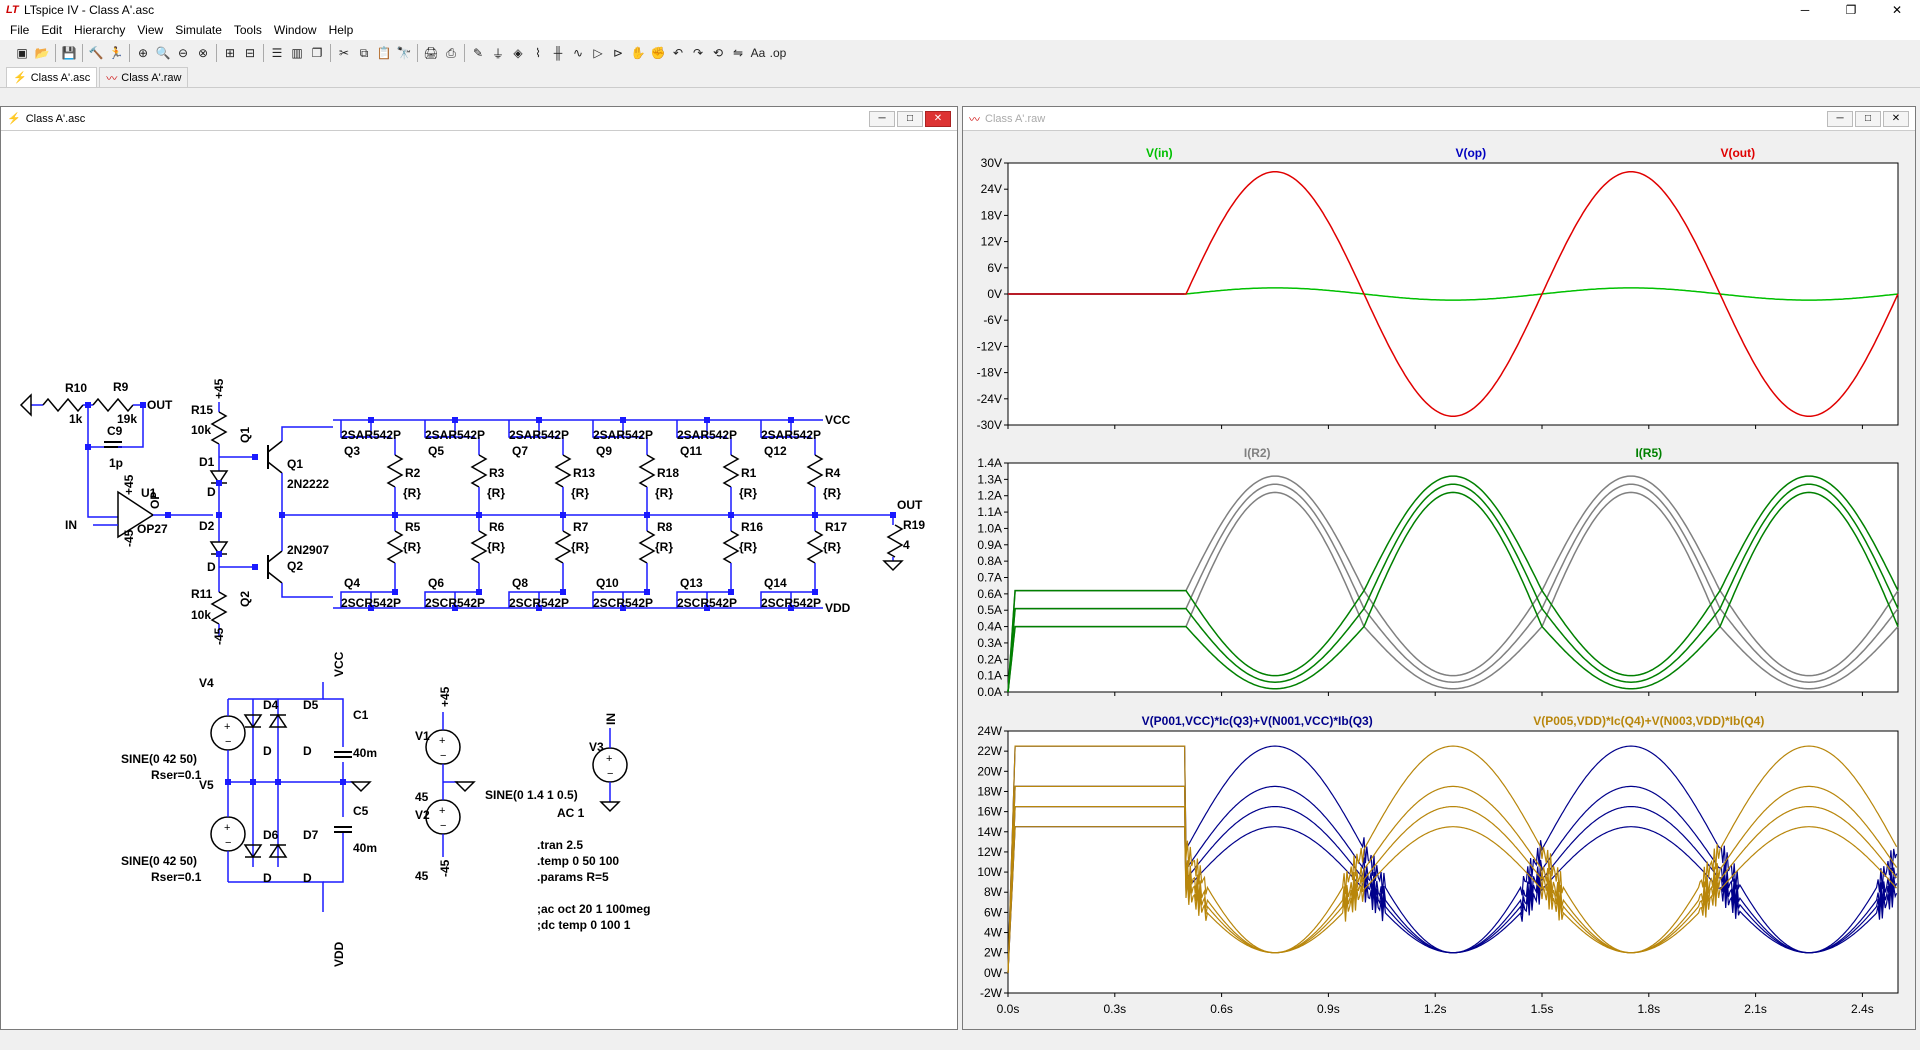 Image resolution: width=1920 pixels, height=1050 pixels. I want to click on zoom-out-icon: ⊖, so click(183, 53).